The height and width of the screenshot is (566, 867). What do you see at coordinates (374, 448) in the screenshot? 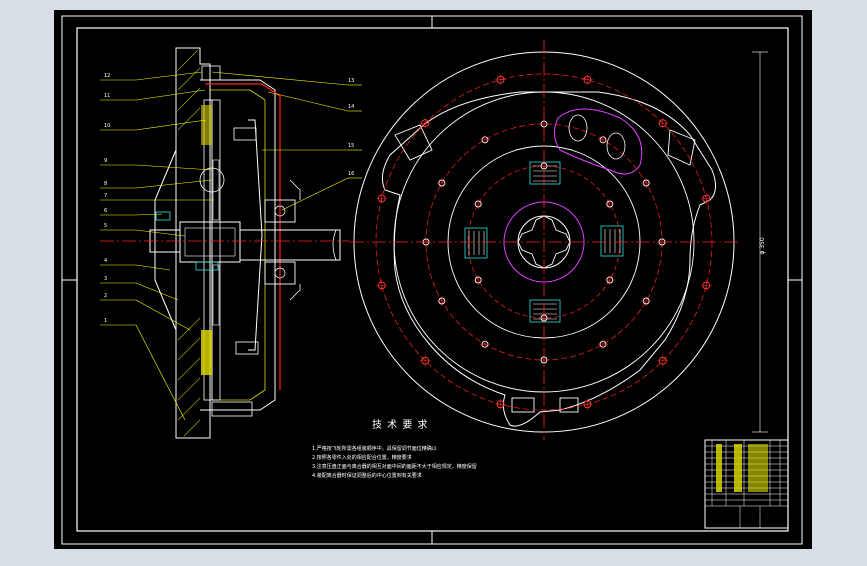
I see `note-line-1: 1.严格按飞轮所需各组装顺序中，具保留调节面位精确以` at bounding box center [374, 448].